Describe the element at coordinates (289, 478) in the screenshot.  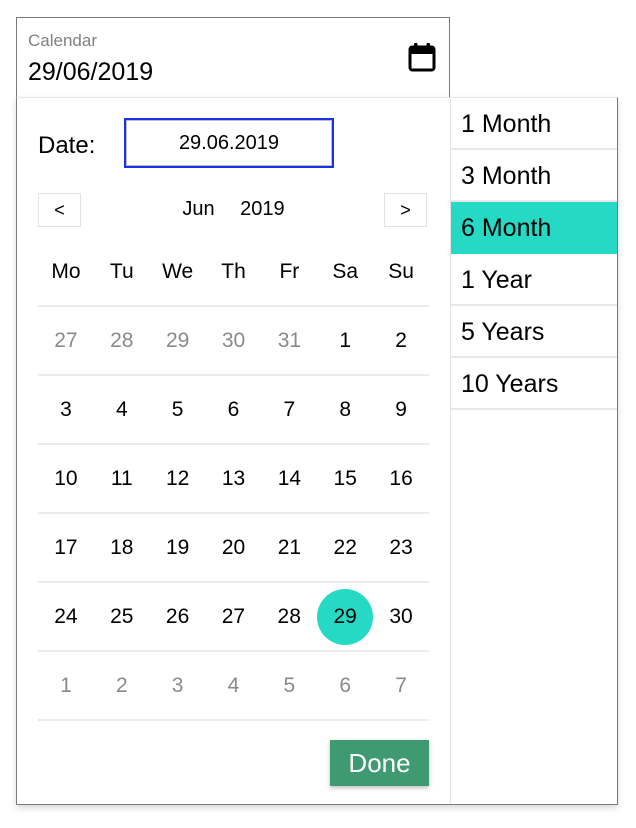
I see `calendar-day: 14` at that location.